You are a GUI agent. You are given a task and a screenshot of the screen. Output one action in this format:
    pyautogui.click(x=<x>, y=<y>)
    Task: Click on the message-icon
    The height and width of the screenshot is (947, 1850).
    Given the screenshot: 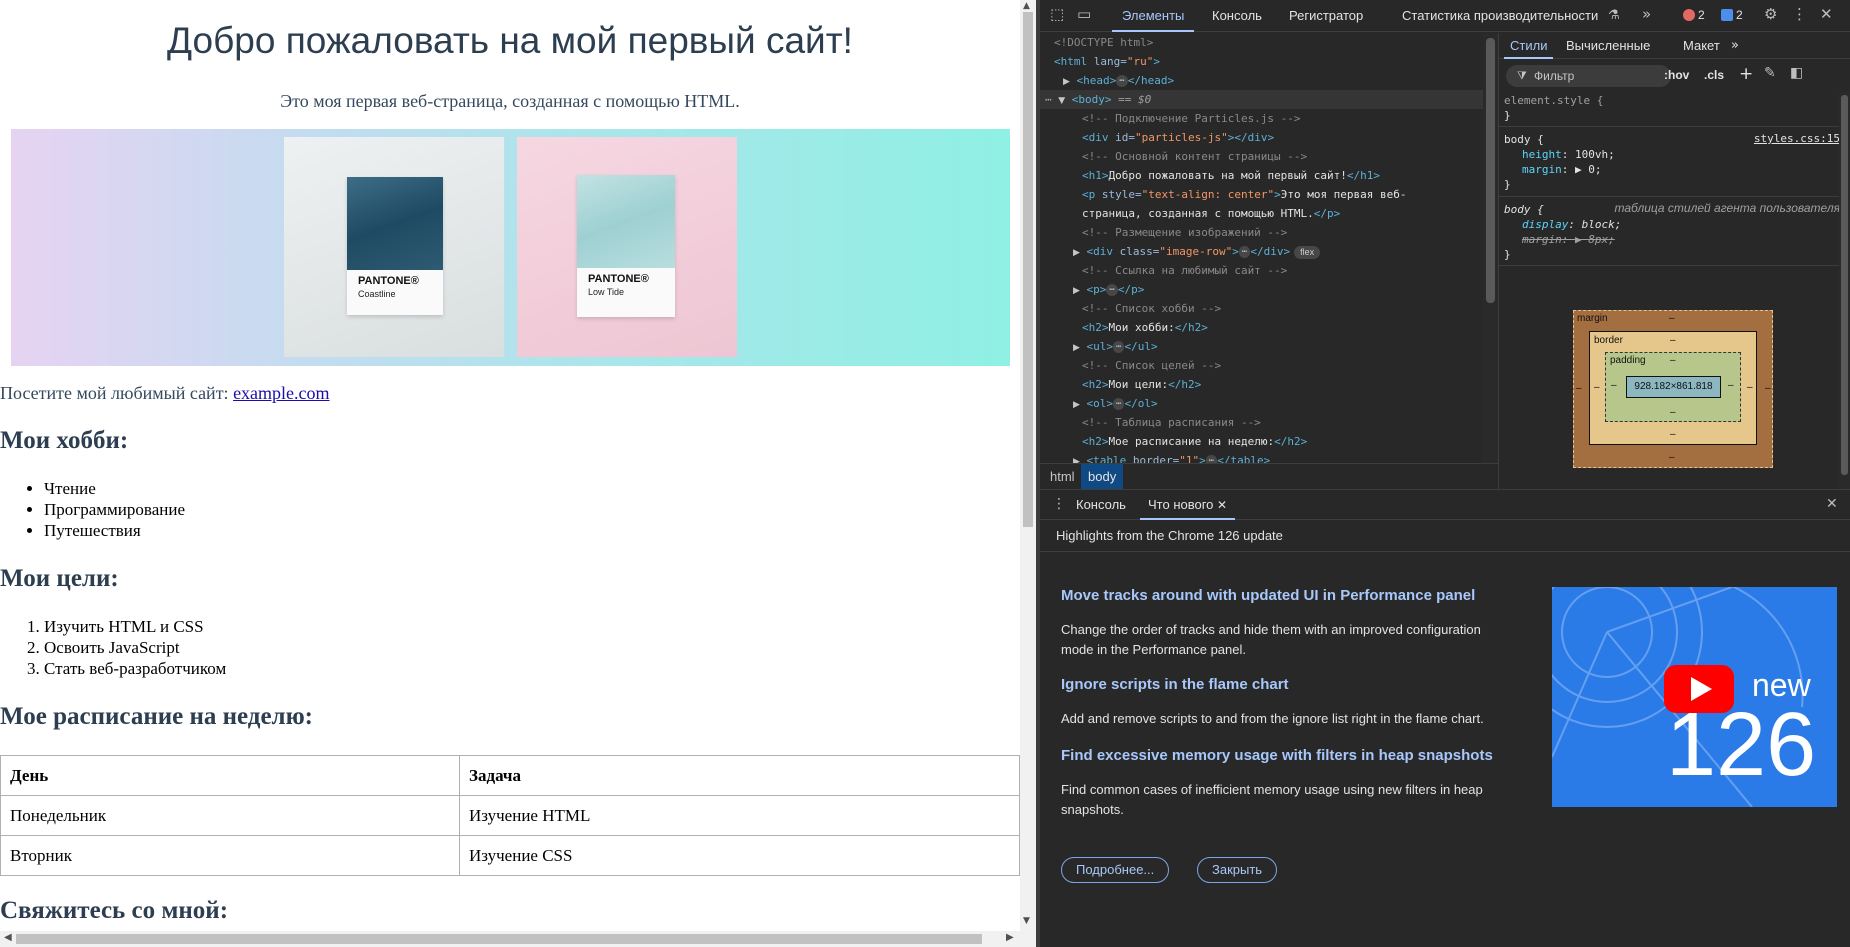 What is the action you would take?
    pyautogui.click(x=1727, y=15)
    